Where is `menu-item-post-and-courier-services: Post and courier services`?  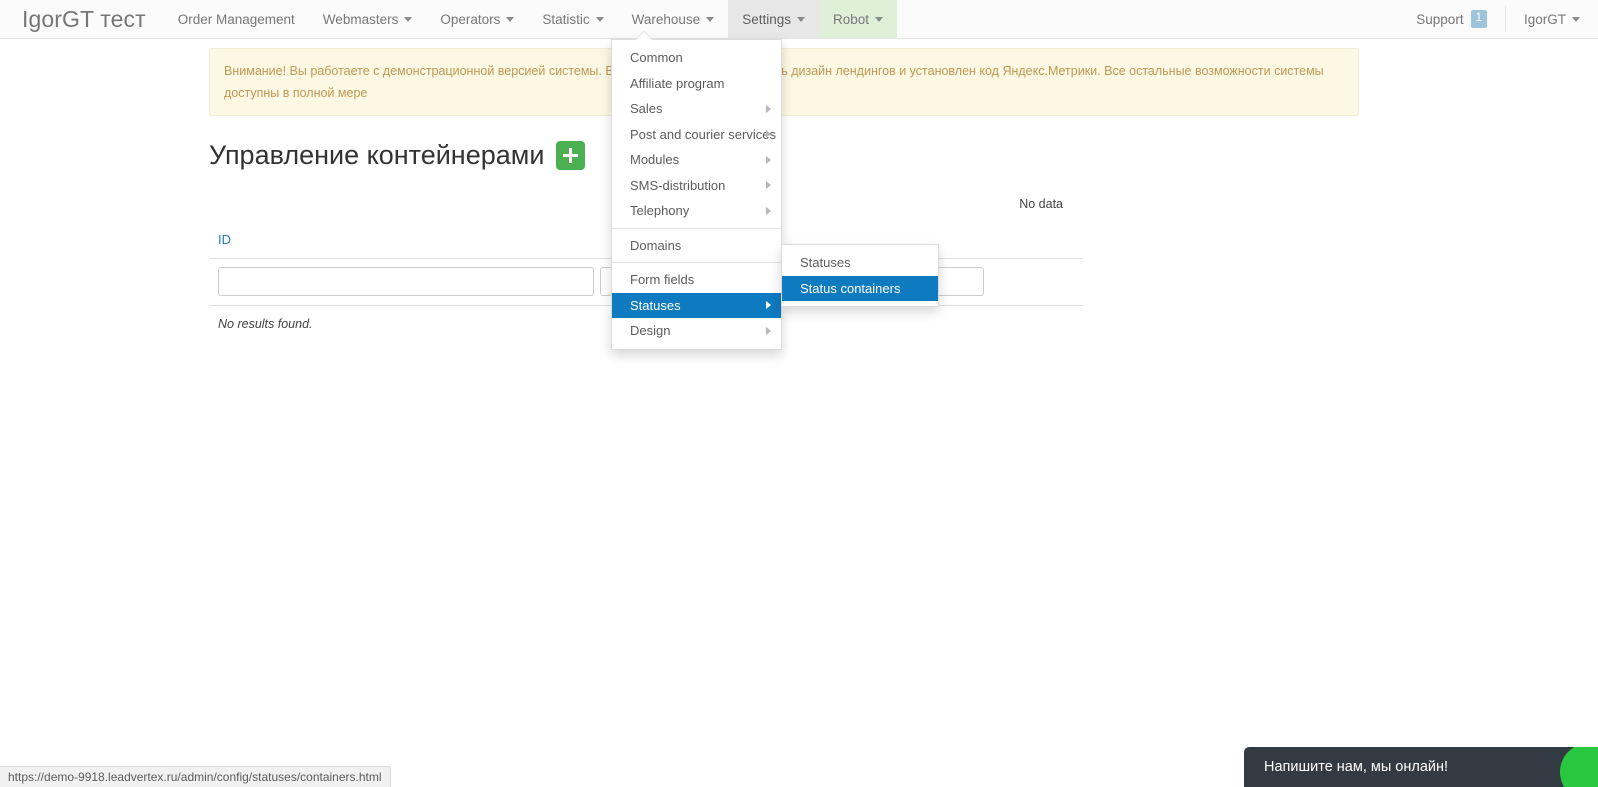 menu-item-post-and-courier-services: Post and courier services is located at coordinates (696, 135).